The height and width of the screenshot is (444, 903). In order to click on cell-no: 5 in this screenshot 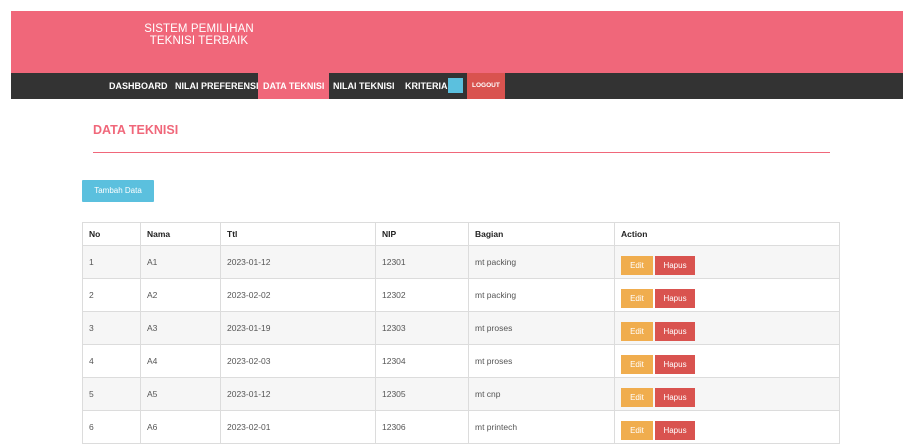, I will do `click(111, 394)`.